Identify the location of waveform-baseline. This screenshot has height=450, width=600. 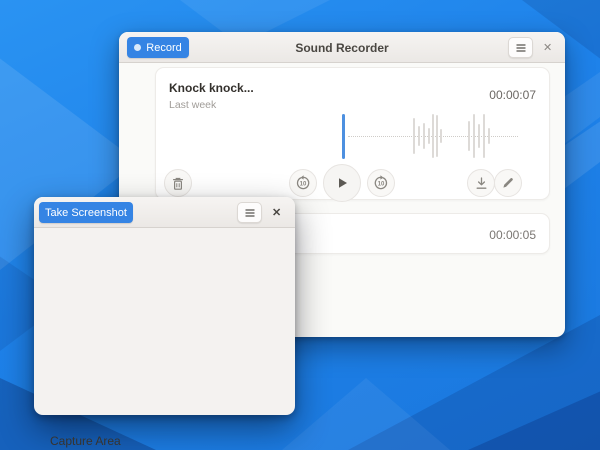
(433, 136).